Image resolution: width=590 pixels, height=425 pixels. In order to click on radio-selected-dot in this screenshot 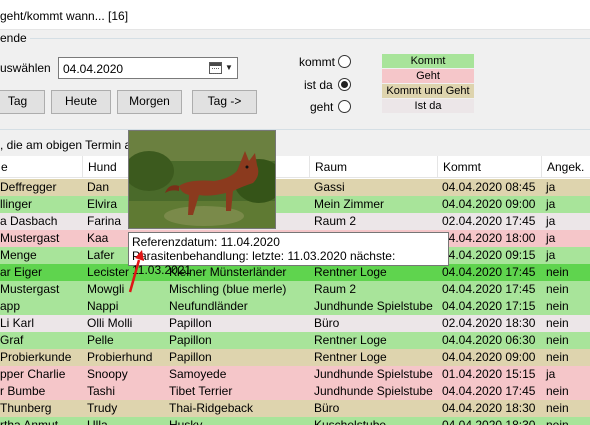, I will do `click(344, 84)`.